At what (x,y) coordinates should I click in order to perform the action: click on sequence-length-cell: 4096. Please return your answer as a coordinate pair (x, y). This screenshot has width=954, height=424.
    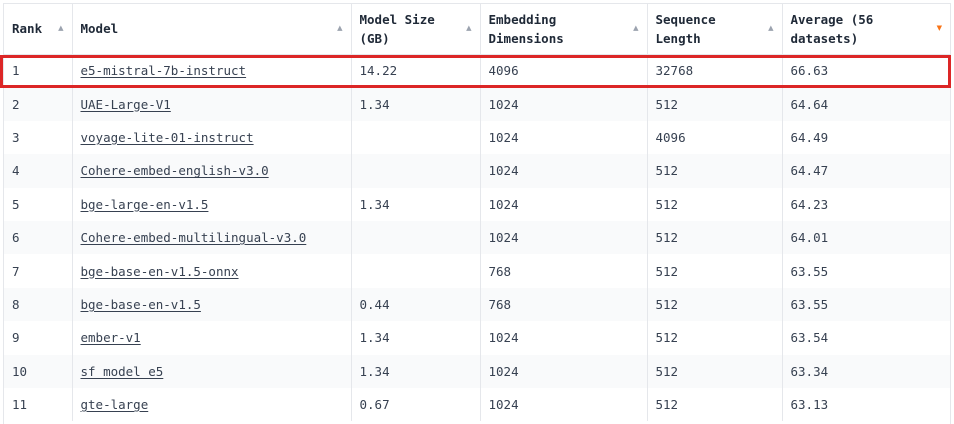
    Looking at the image, I should click on (715, 137).